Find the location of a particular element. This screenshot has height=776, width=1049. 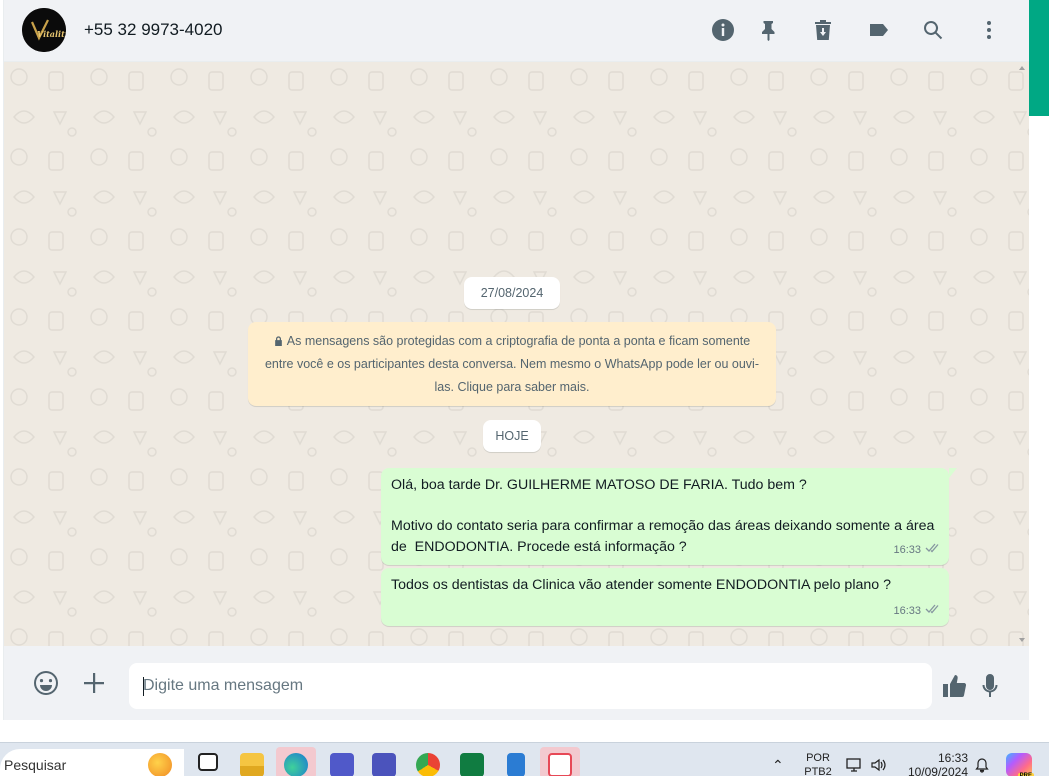

language-code: POR is located at coordinates (818, 758).